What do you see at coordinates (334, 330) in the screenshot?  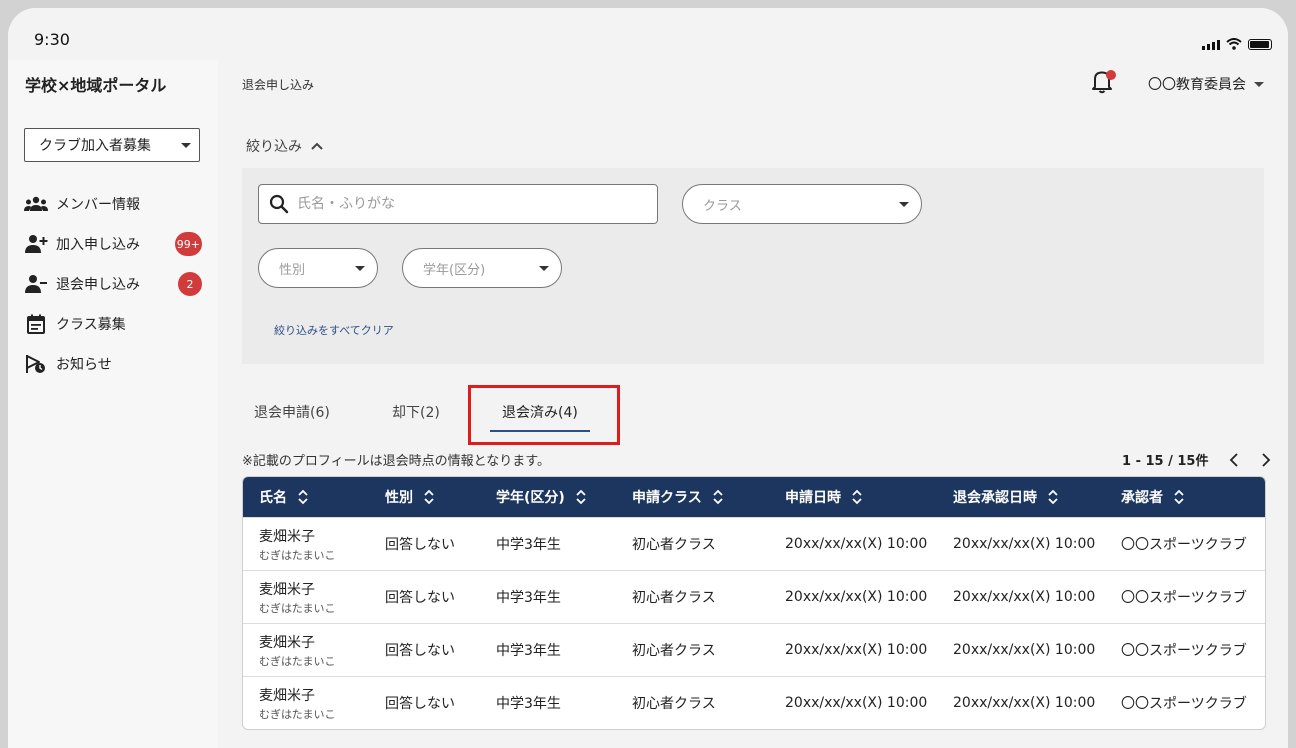 I see `clear-filters-link: 絞り込みをすべてクリア` at bounding box center [334, 330].